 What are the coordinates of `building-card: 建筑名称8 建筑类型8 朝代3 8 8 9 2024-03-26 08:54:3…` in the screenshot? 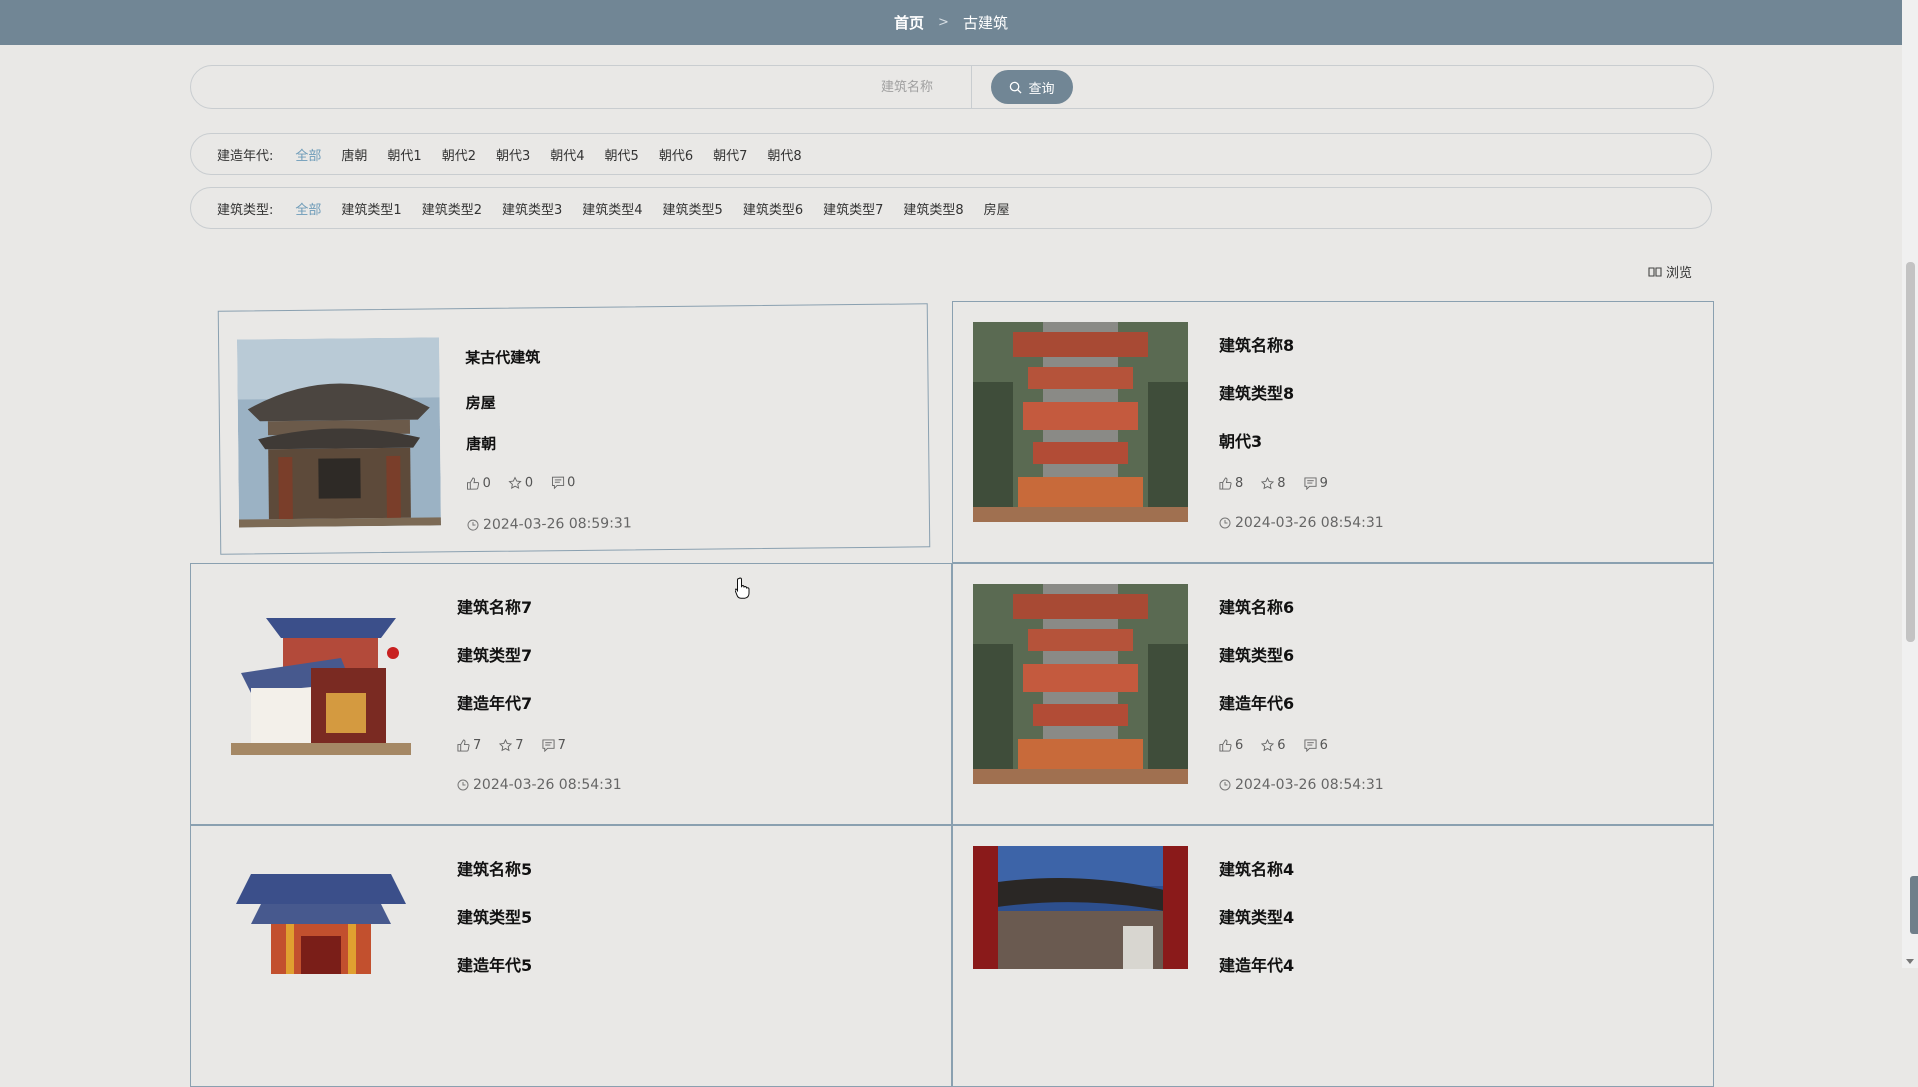 It's located at (1333, 432).